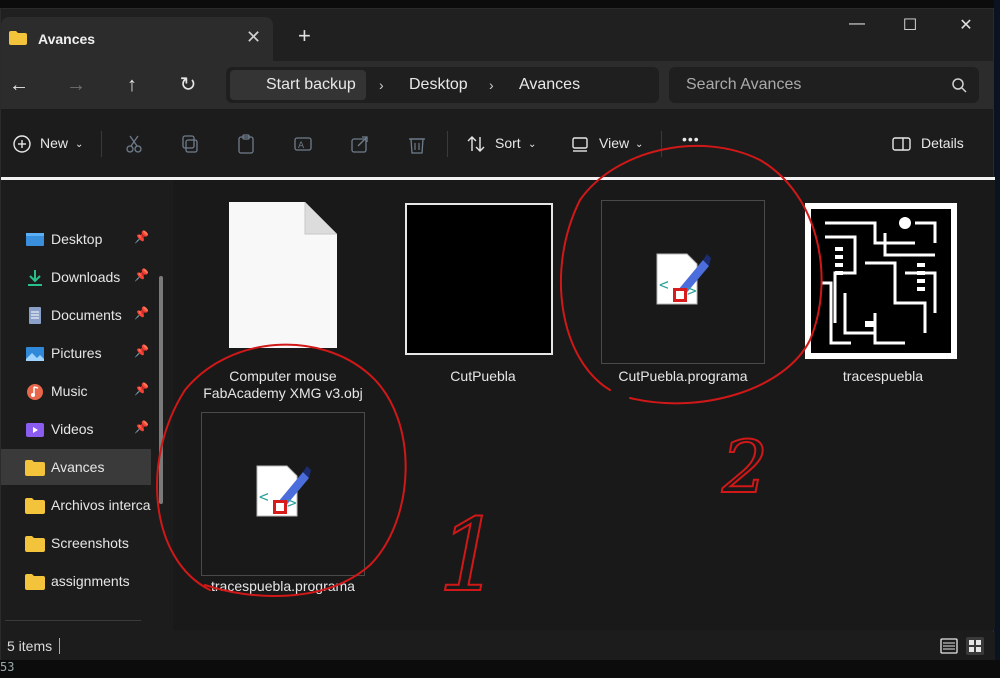 This screenshot has width=1000, height=678. I want to click on large-icons-view-icon, so click(975, 646).